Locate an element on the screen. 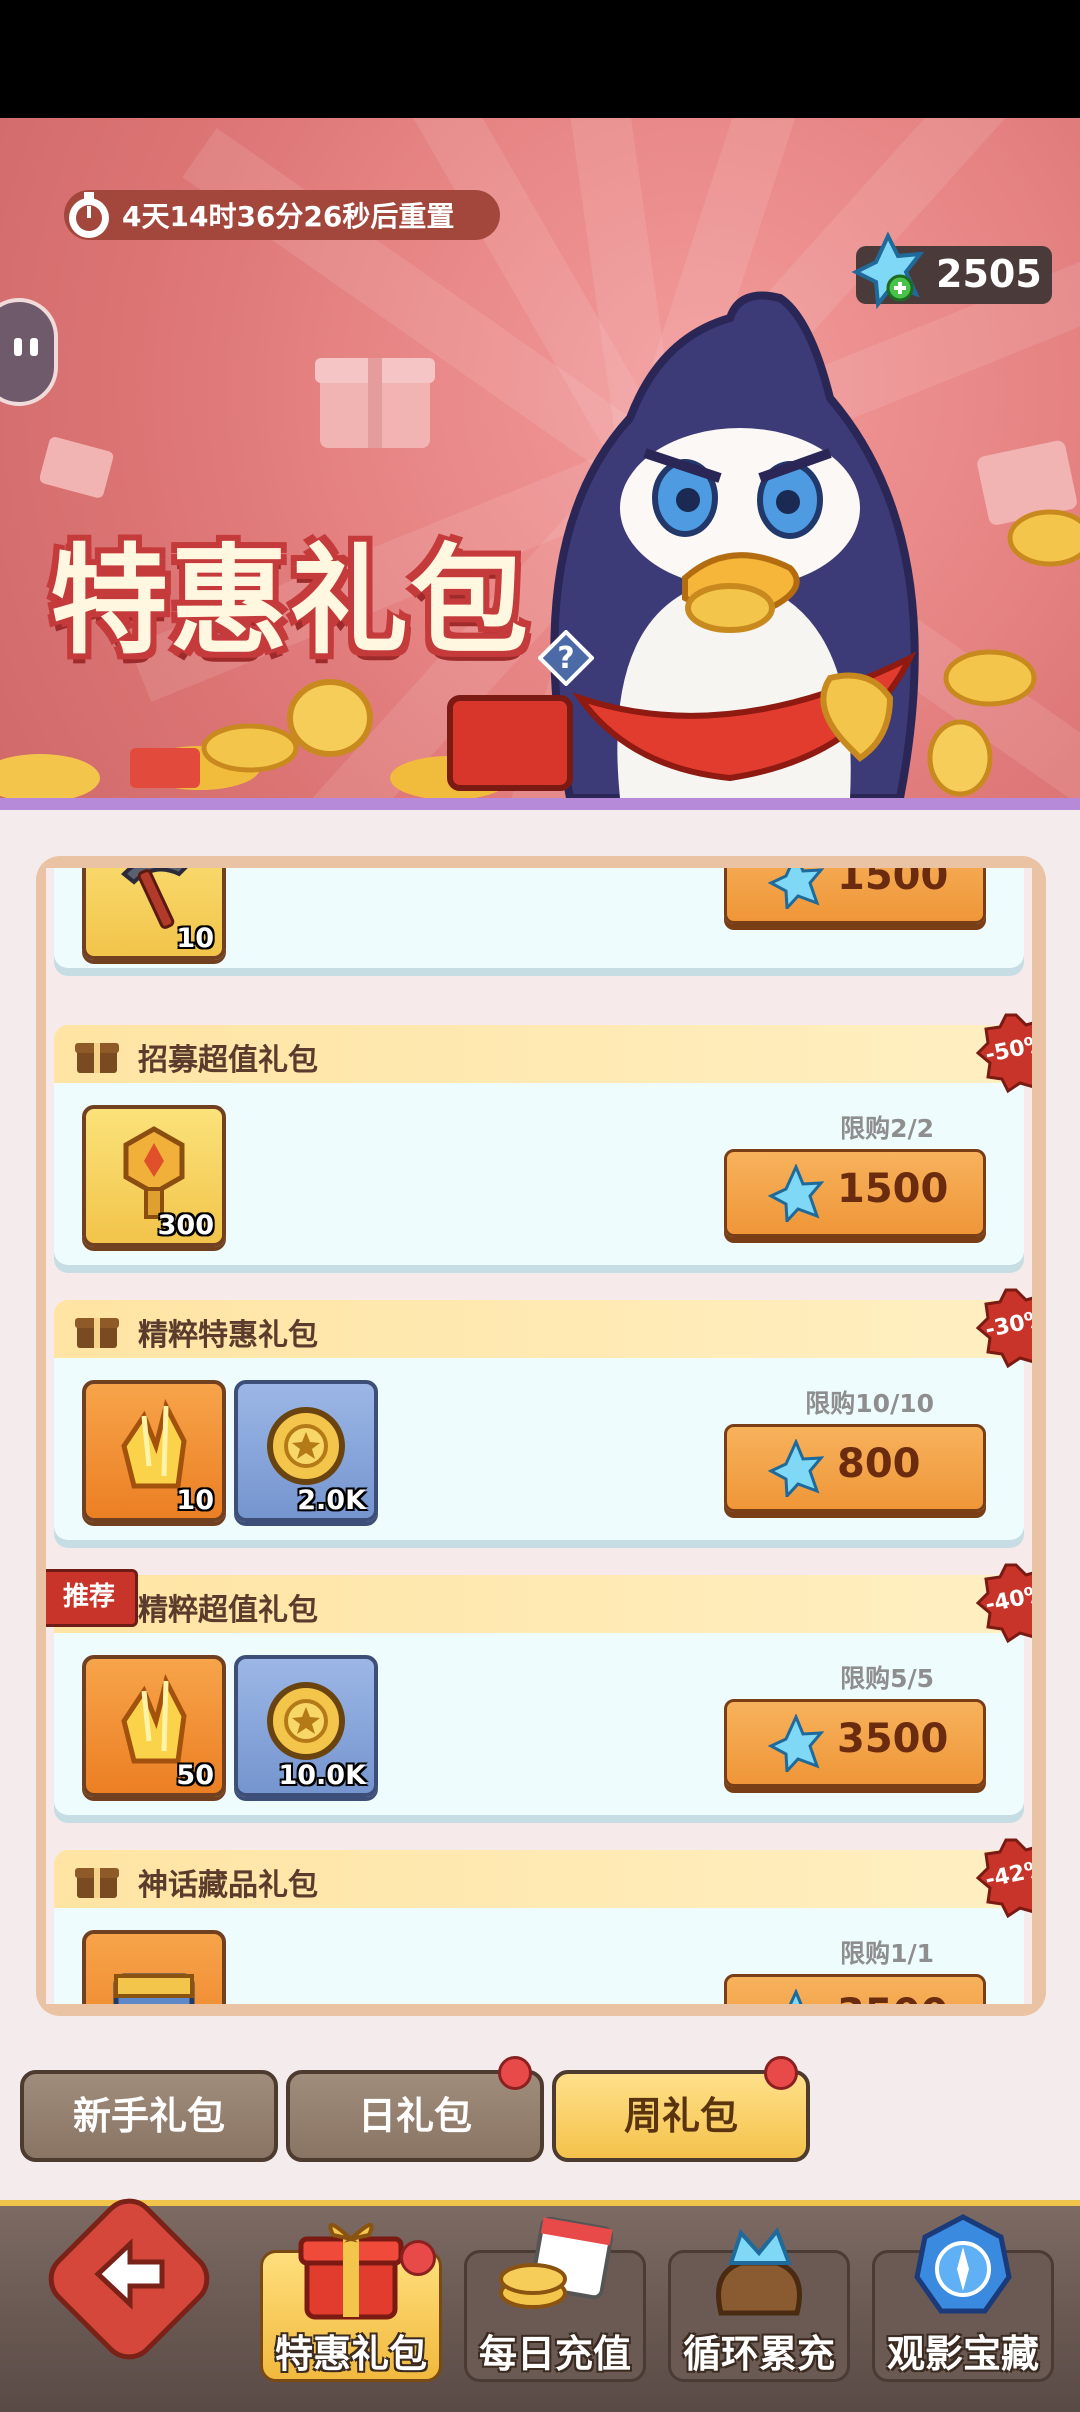  price-label: 800 is located at coordinates (879, 1464).